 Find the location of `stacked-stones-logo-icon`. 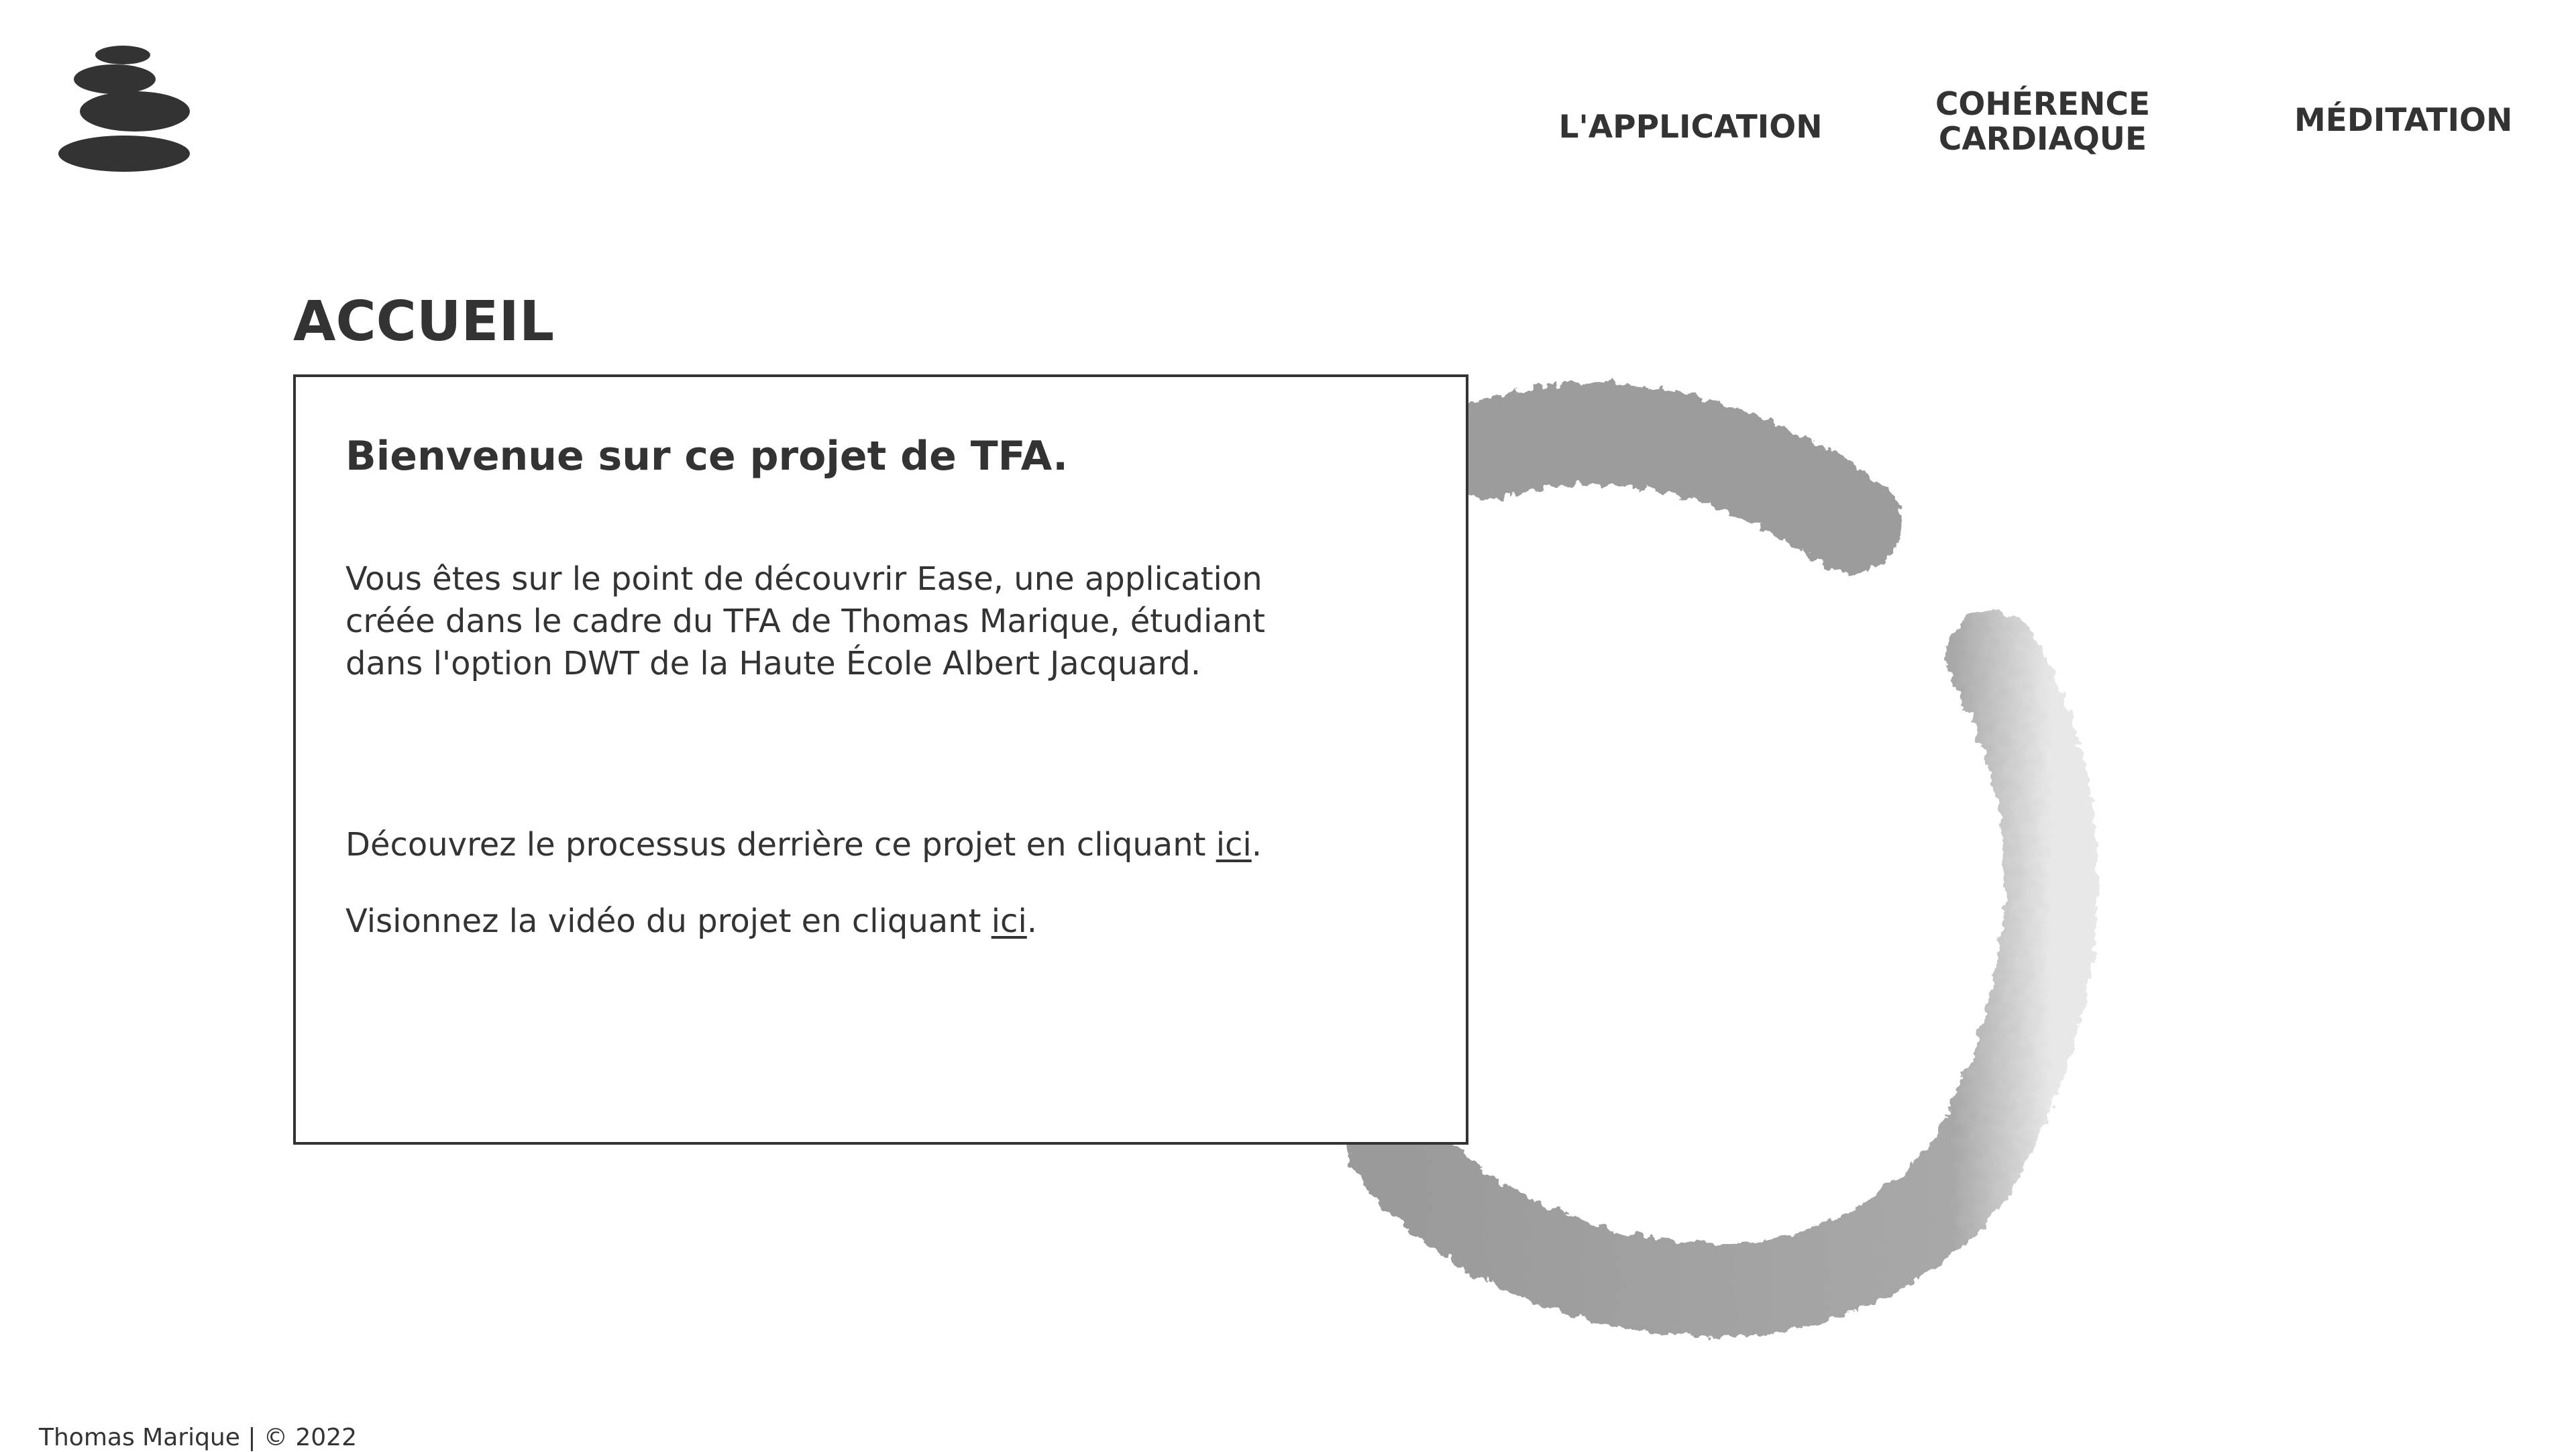

stacked-stones-logo-icon is located at coordinates (127, 108).